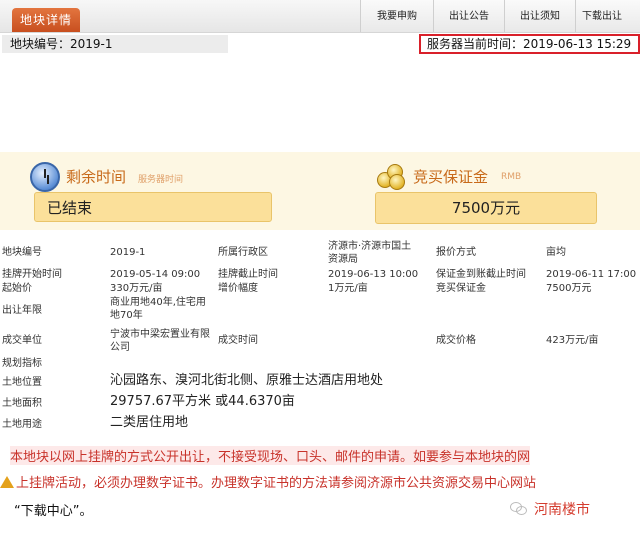  Describe the element at coordinates (481, 274) in the screenshot. I see `deposit-deadline-label: 保证金到账截止时间` at that location.